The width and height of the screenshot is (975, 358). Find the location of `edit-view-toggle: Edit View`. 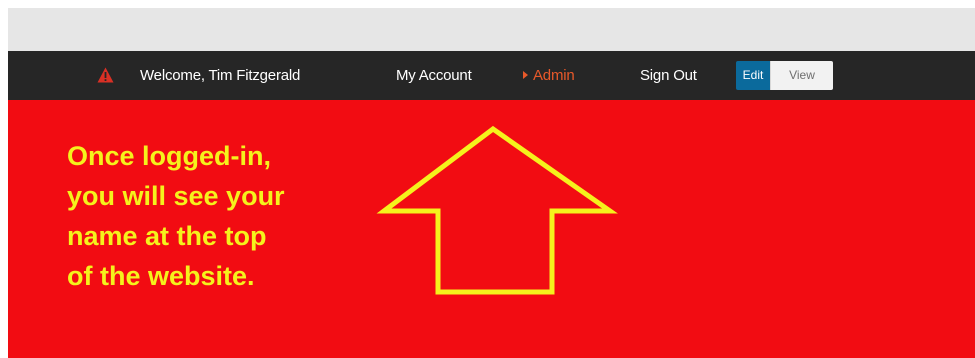

edit-view-toggle: Edit View is located at coordinates (784, 75).